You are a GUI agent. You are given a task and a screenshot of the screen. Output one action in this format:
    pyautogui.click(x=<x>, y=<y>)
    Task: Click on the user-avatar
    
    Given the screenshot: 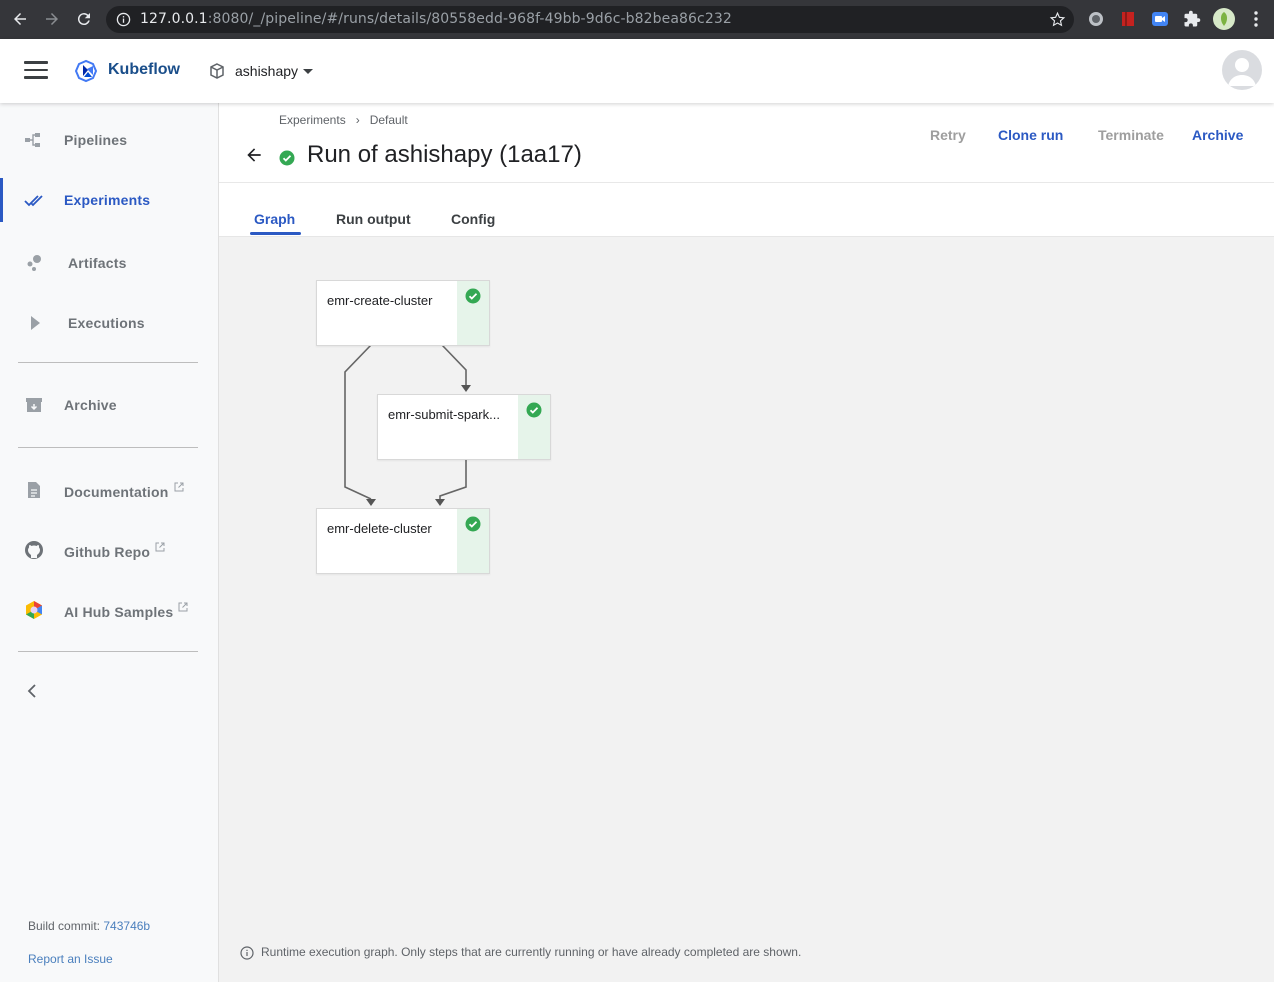 What is the action you would take?
    pyautogui.click(x=1242, y=70)
    